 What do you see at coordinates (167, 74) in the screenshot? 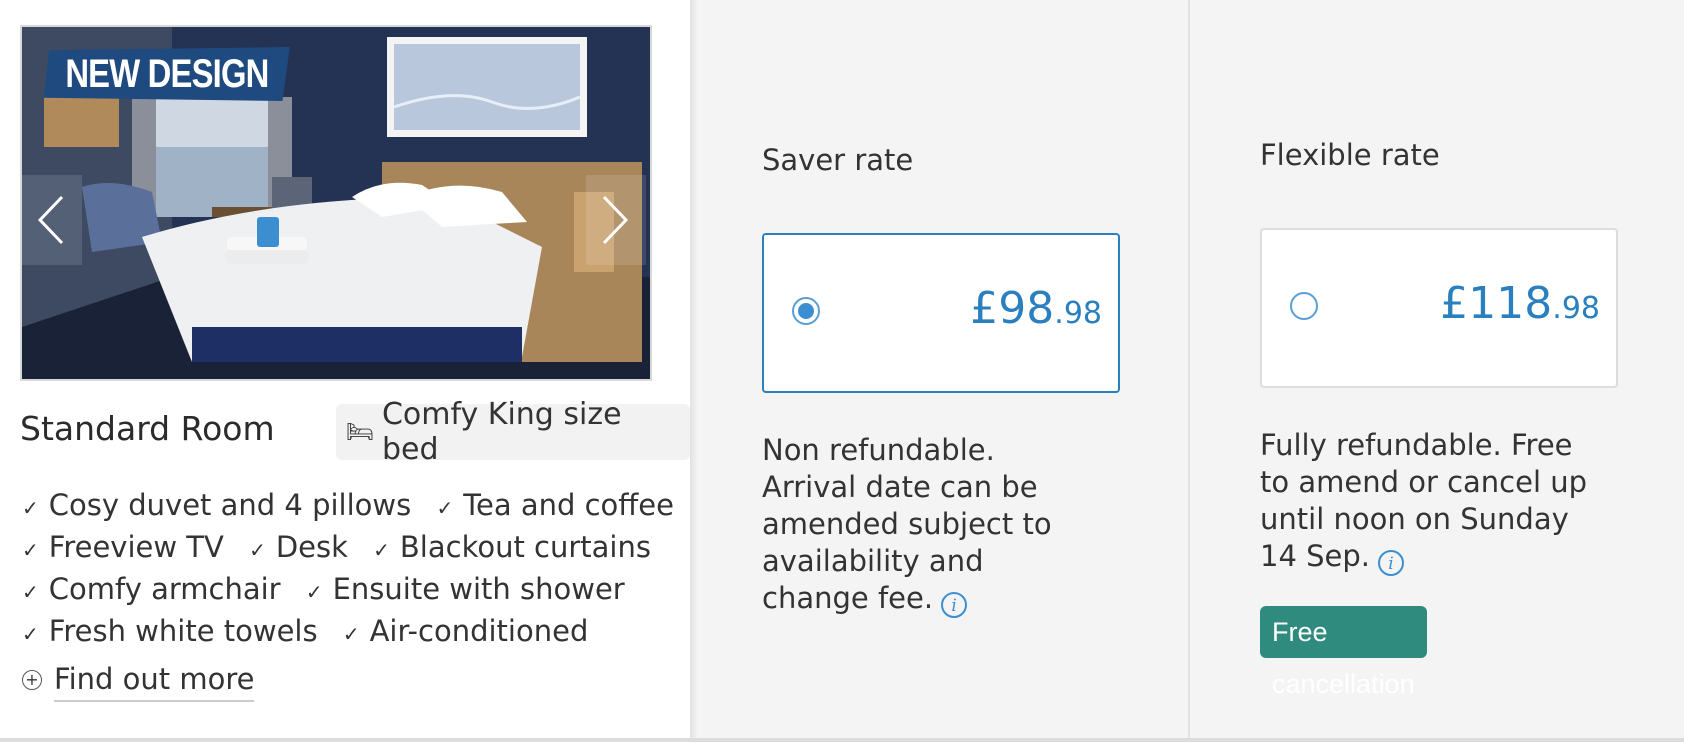
I see `new-design-badge: NEW DESIGN` at bounding box center [167, 74].